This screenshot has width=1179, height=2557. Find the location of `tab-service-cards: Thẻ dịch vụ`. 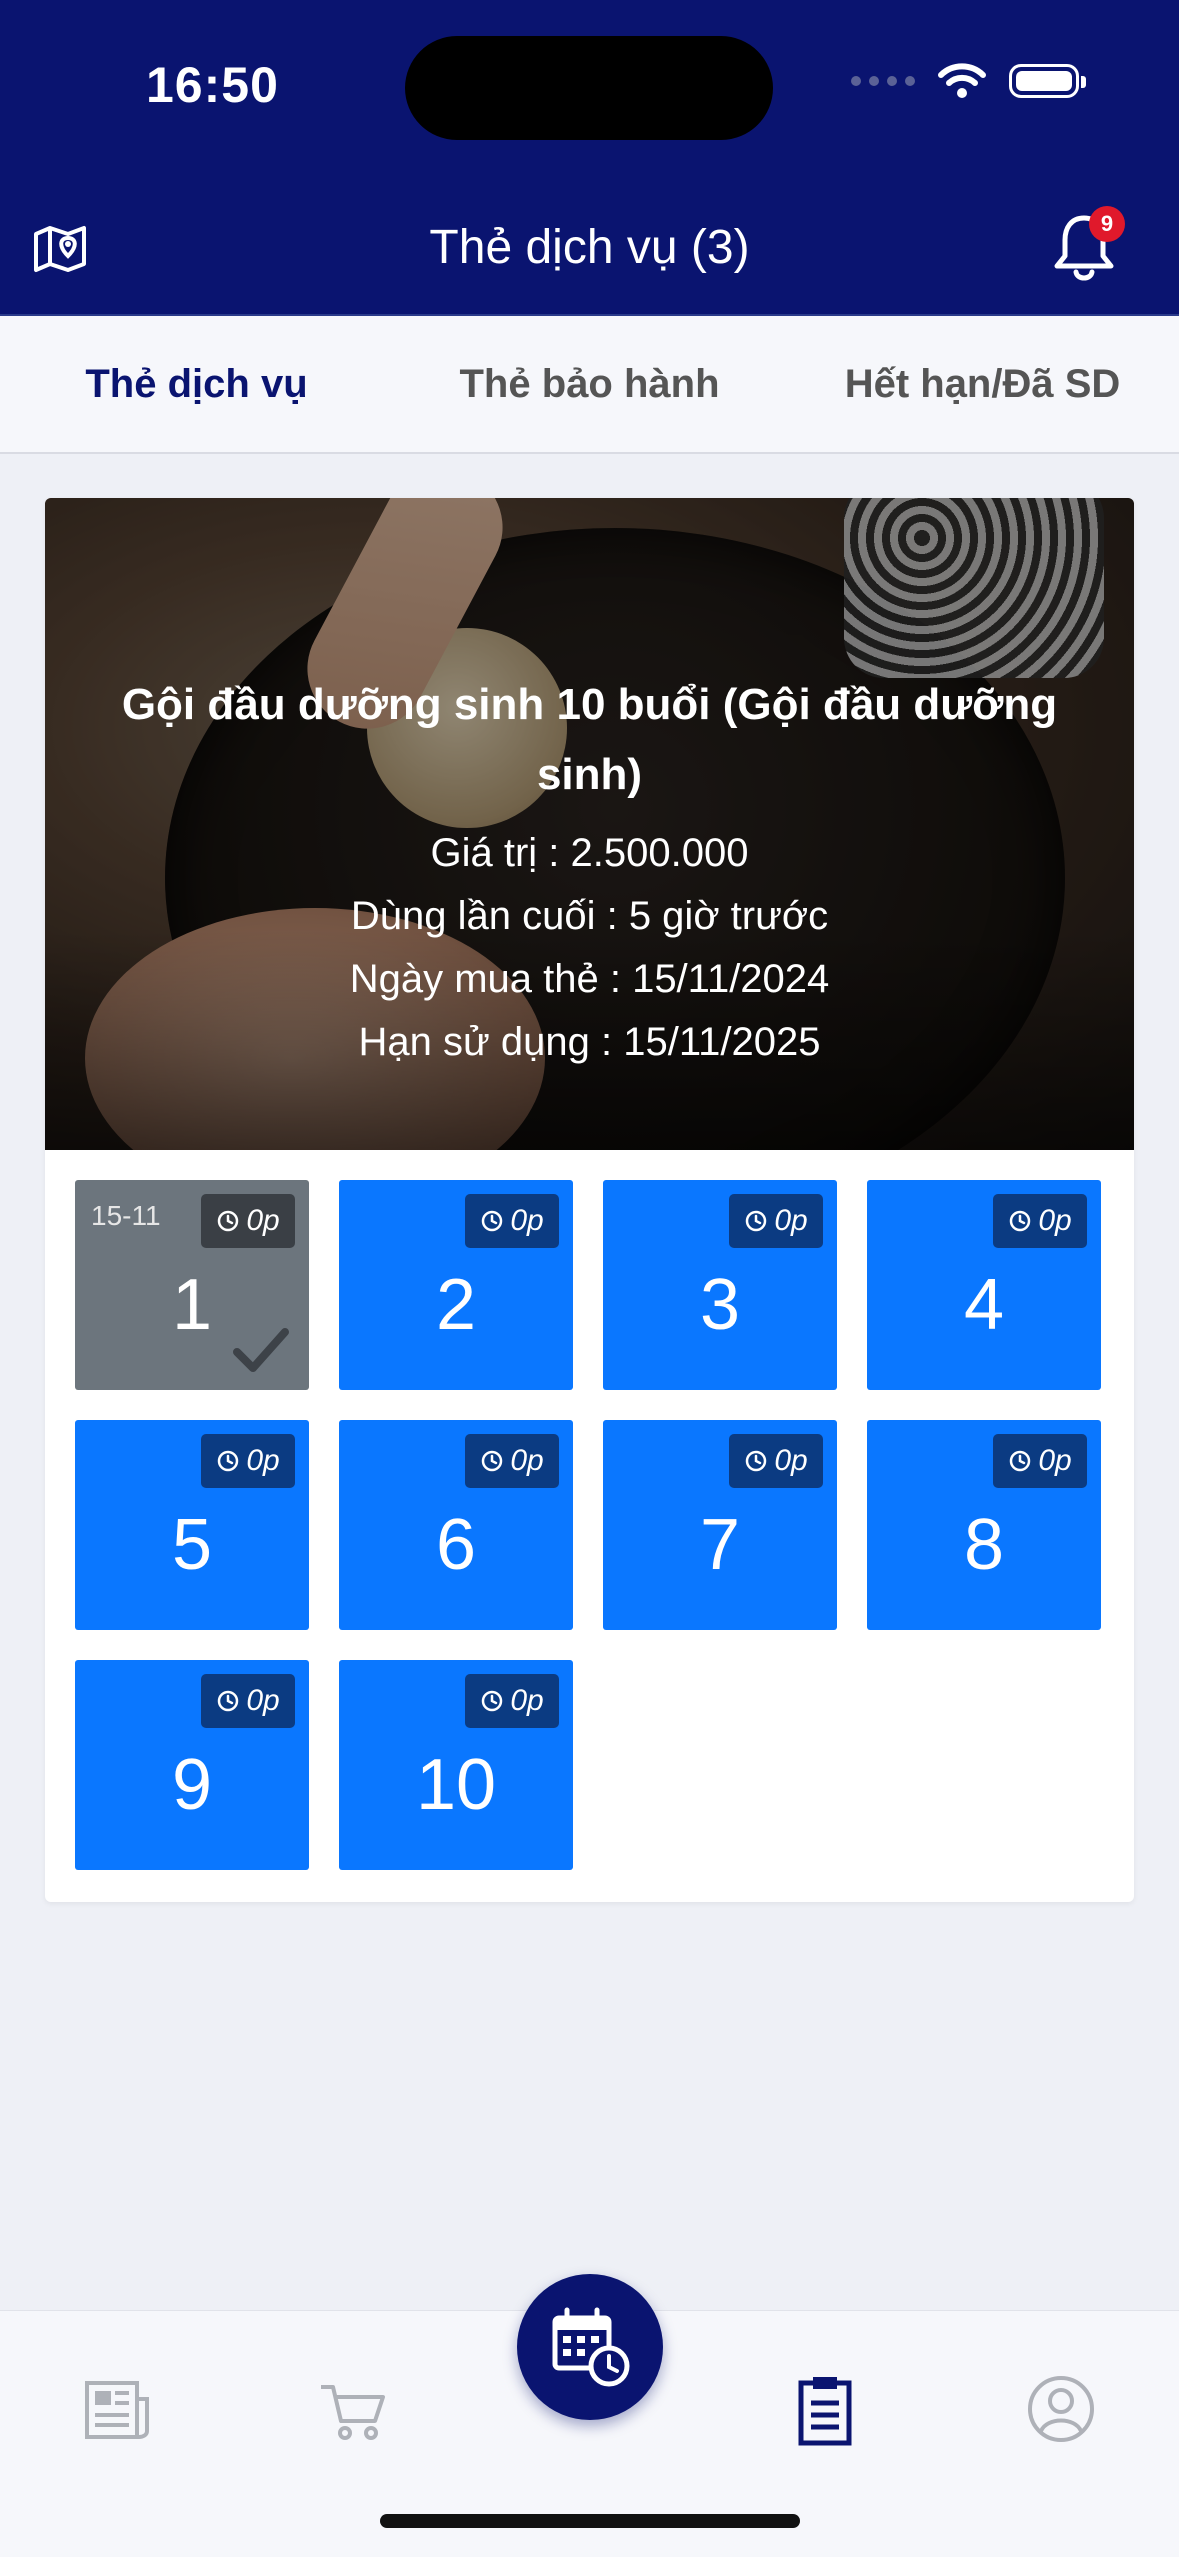

tab-service-cards: Thẻ dịch vụ is located at coordinates (196, 384).